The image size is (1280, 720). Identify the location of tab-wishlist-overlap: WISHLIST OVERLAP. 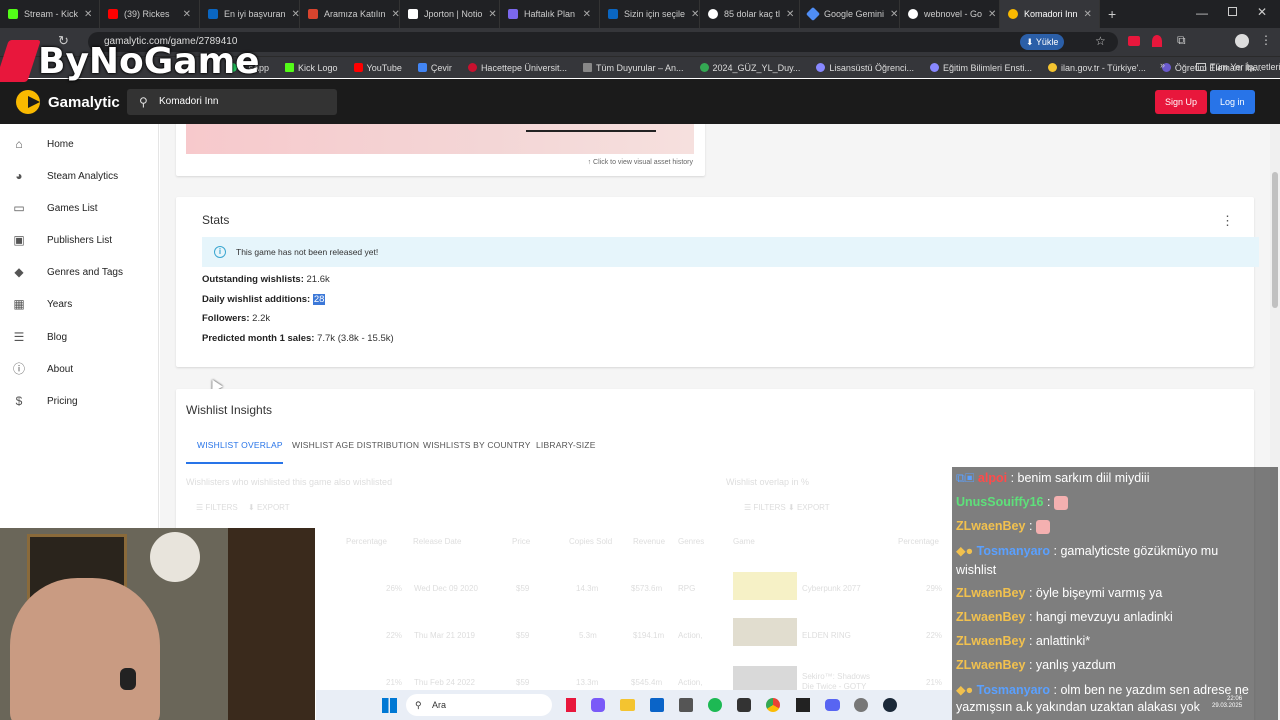
(240, 445).